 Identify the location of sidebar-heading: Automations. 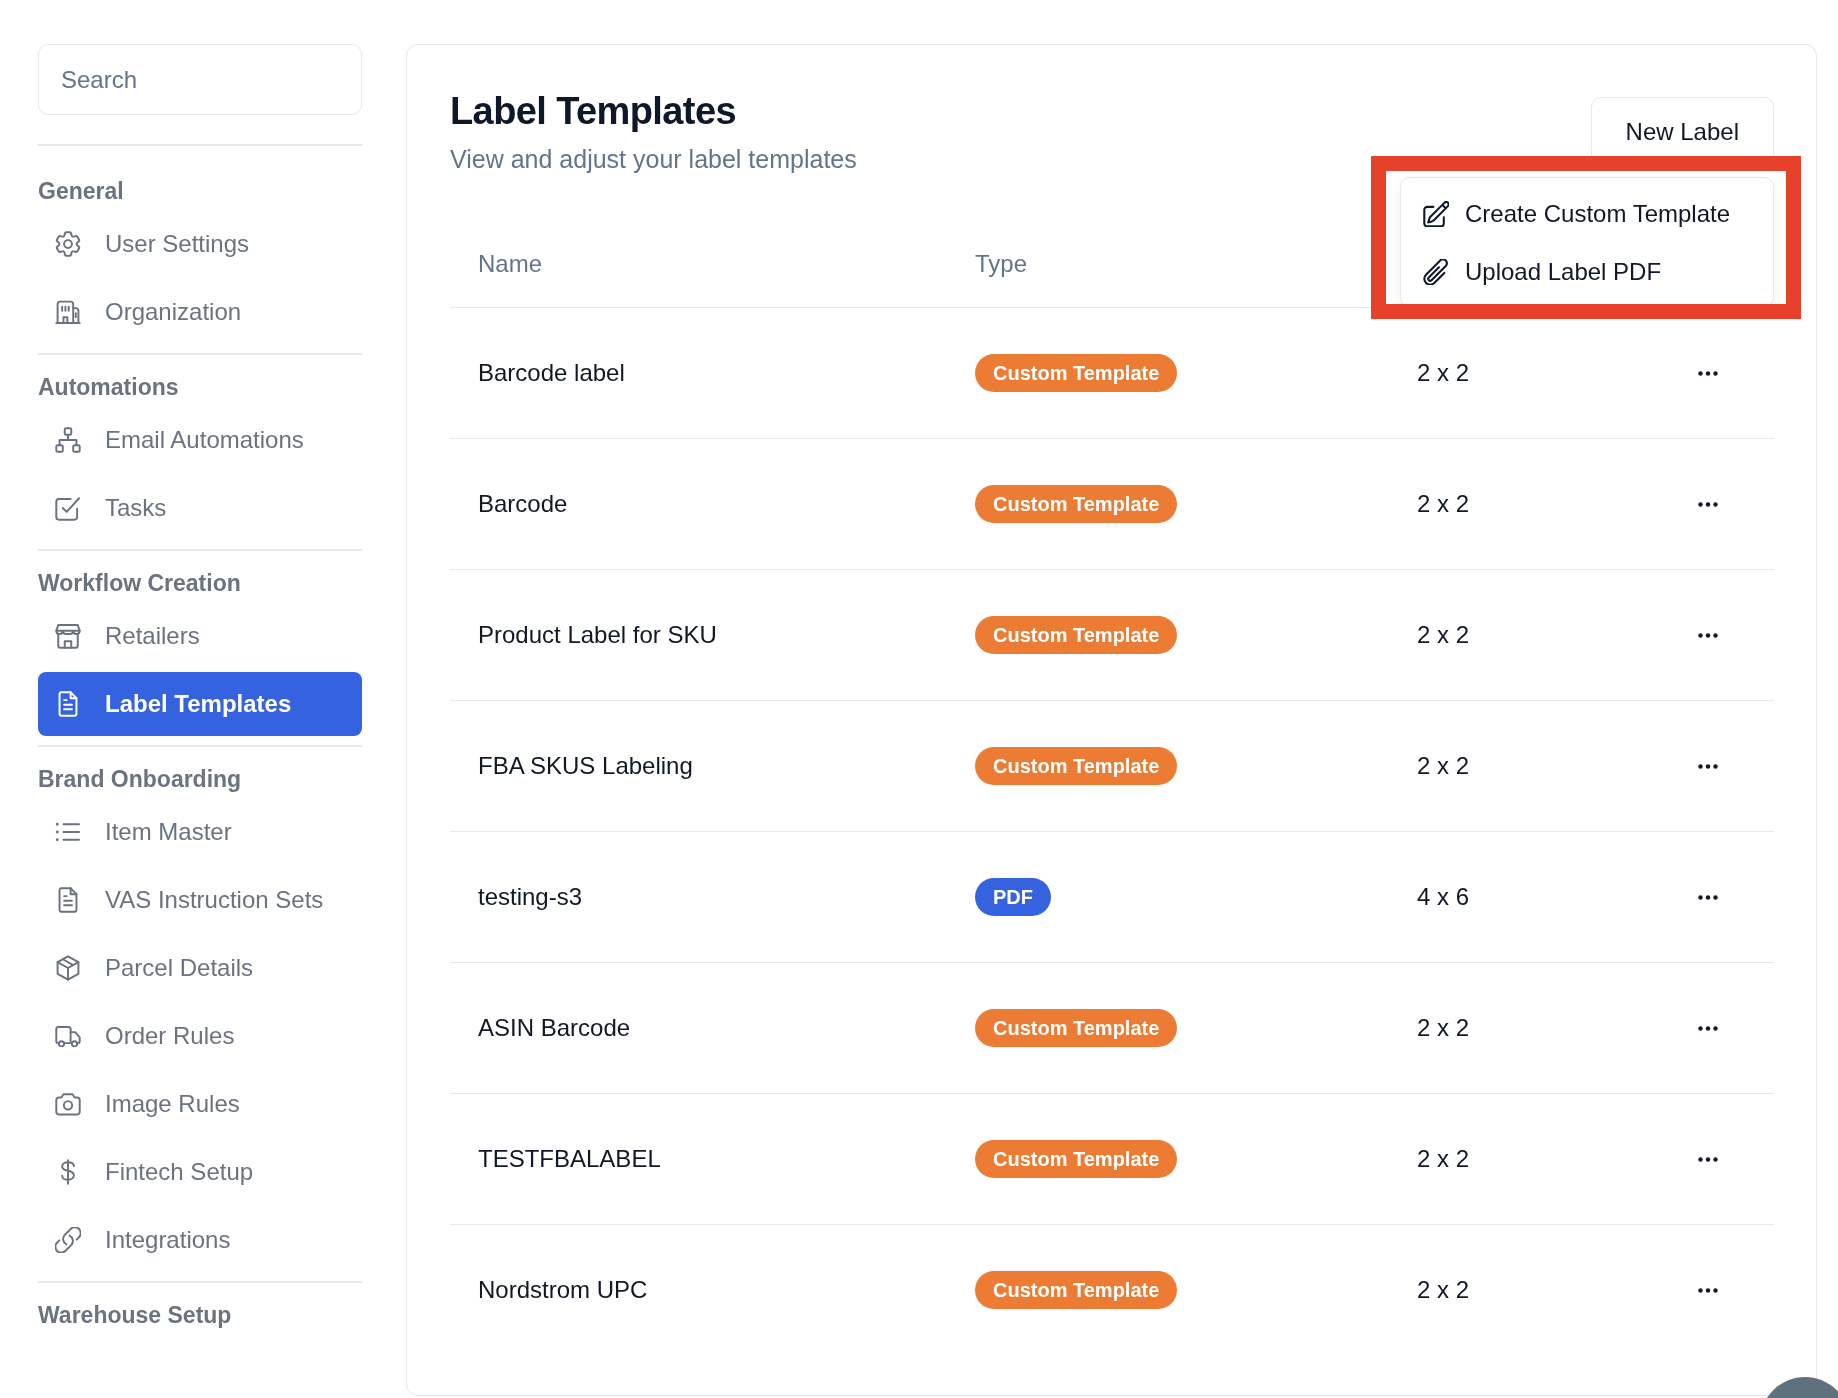
(109, 387).